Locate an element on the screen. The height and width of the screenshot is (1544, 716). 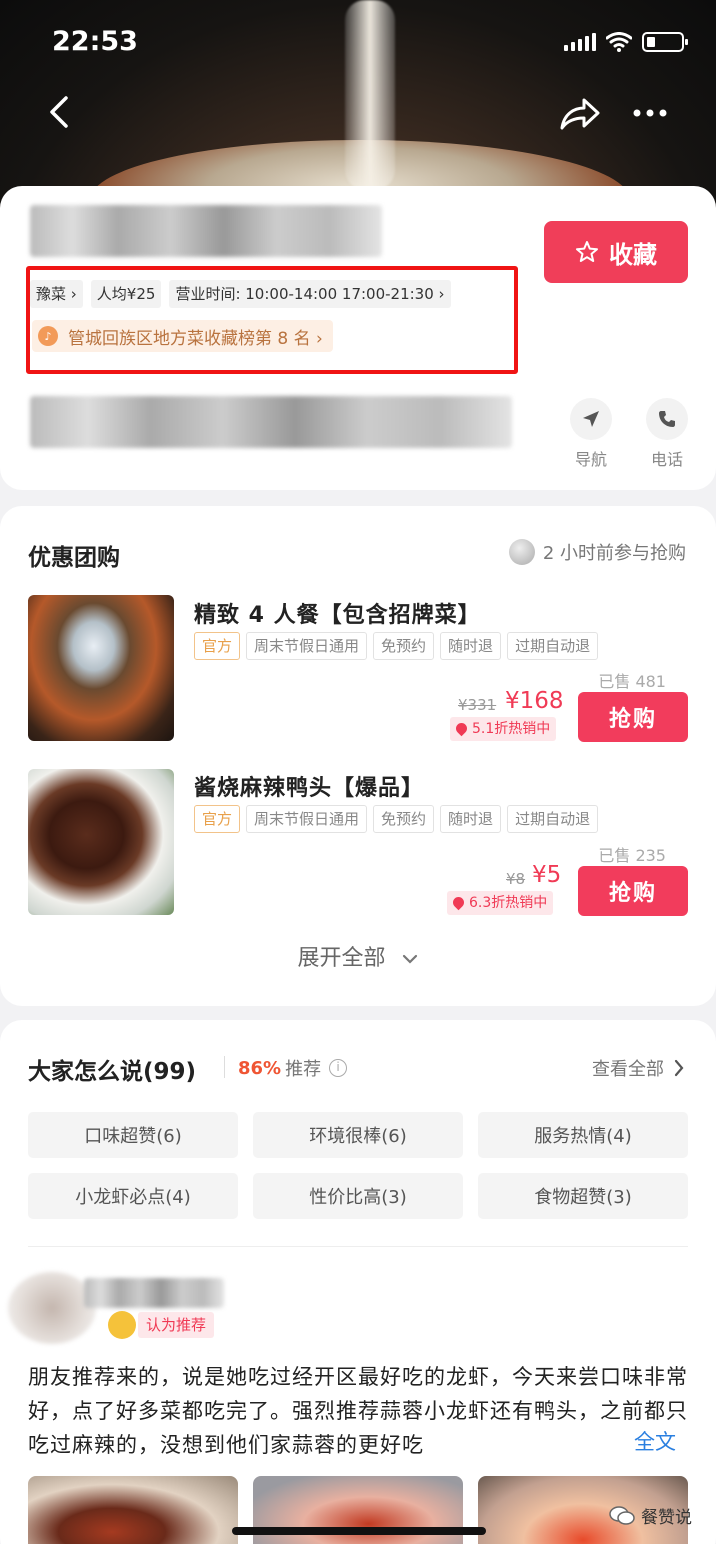
deal-title: 精致 4 人餐【包含招牌菜】 is located at coordinates (337, 613).